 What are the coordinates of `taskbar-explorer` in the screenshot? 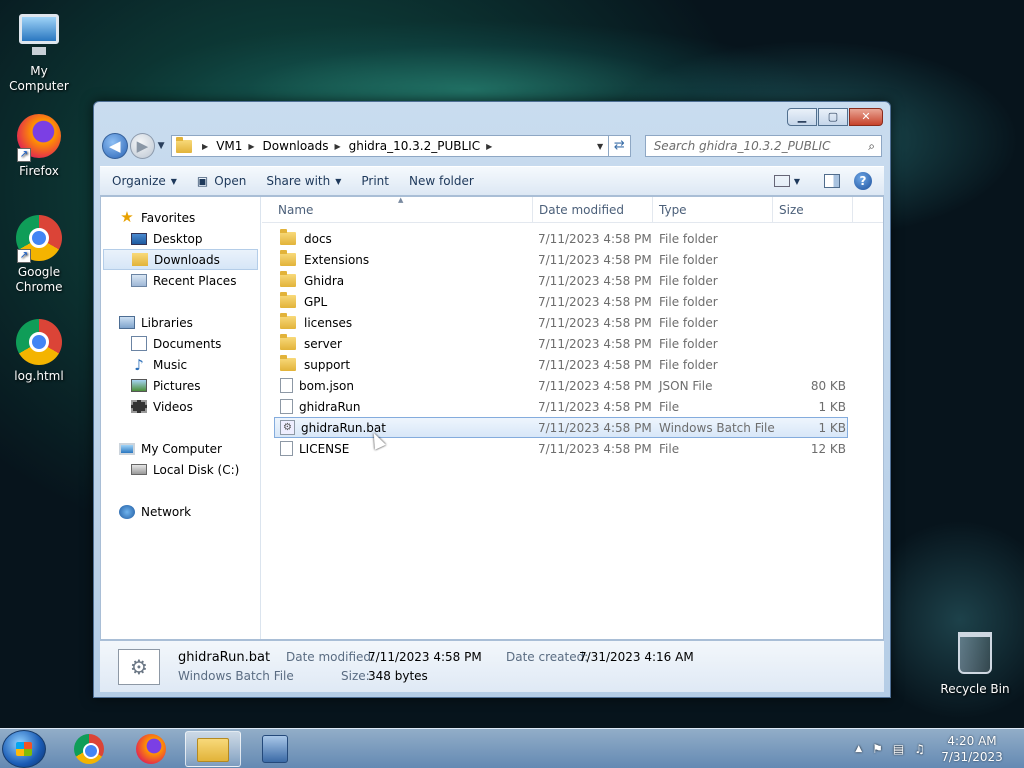 It's located at (213, 749).